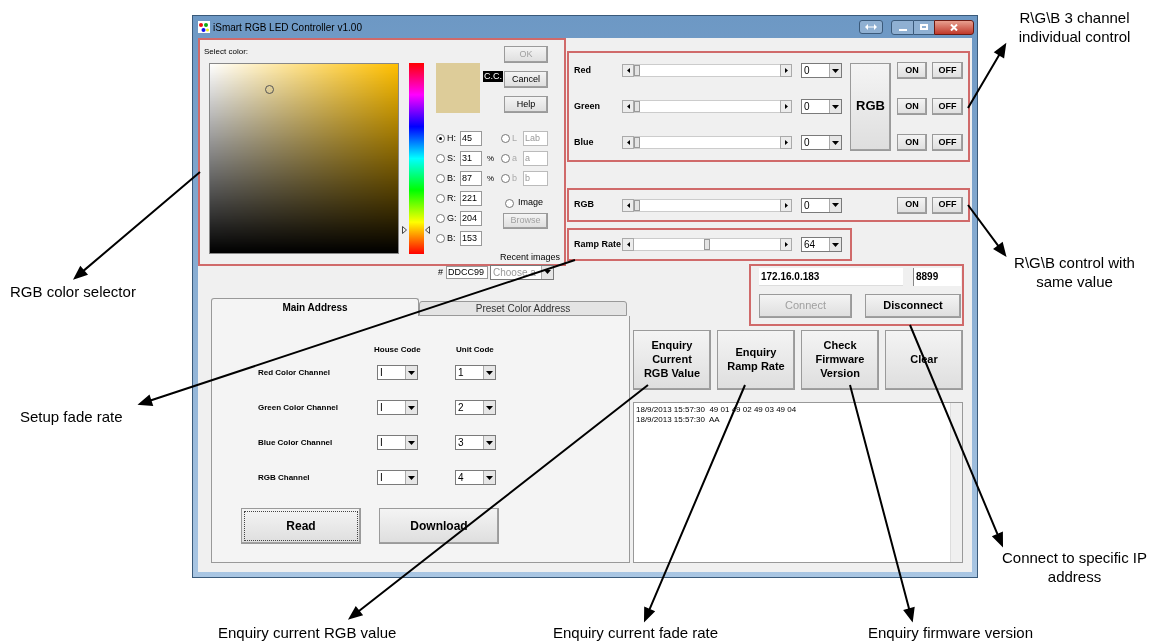 Image resolution: width=1151 pixels, height=643 pixels. I want to click on field-label: R:, so click(451, 198).